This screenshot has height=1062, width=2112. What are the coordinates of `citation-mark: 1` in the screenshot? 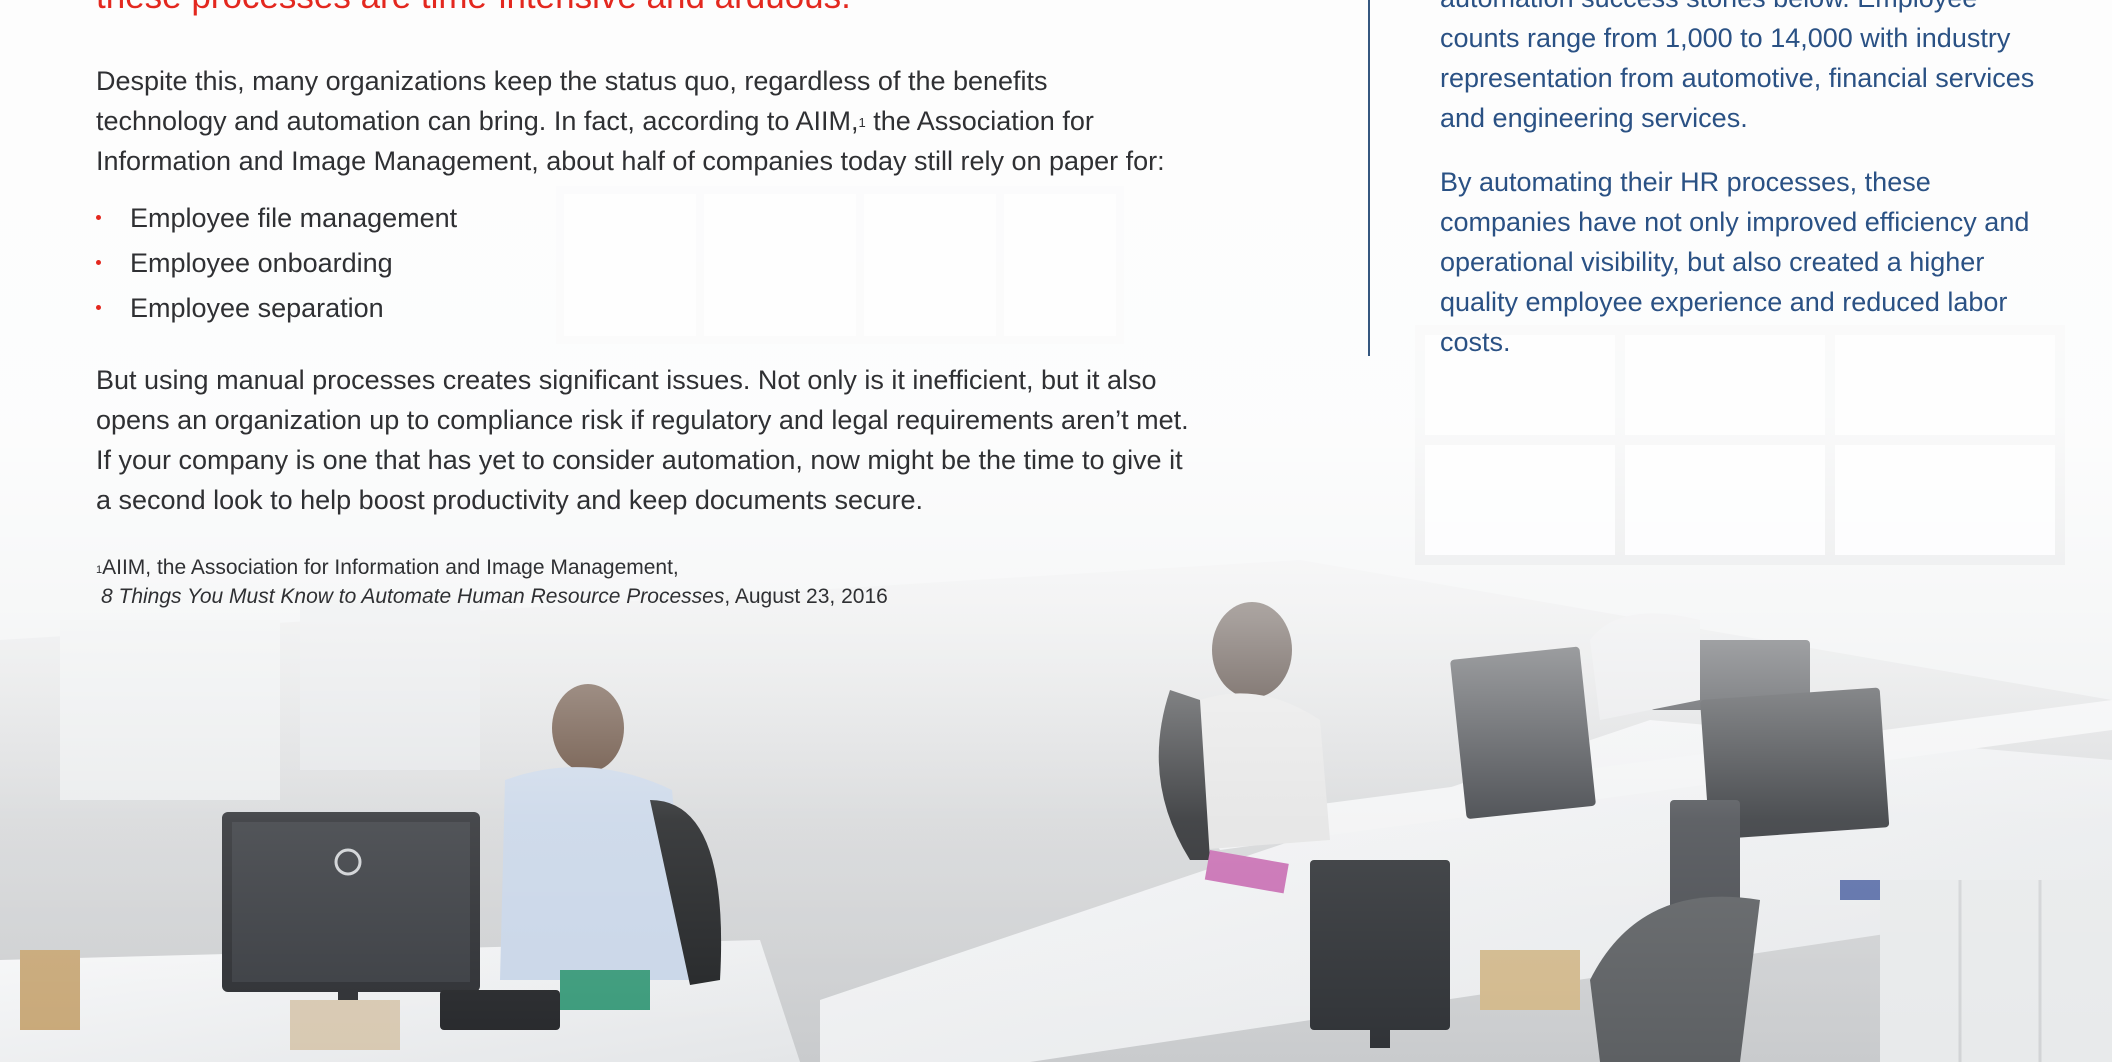 It's located at (99, 570).